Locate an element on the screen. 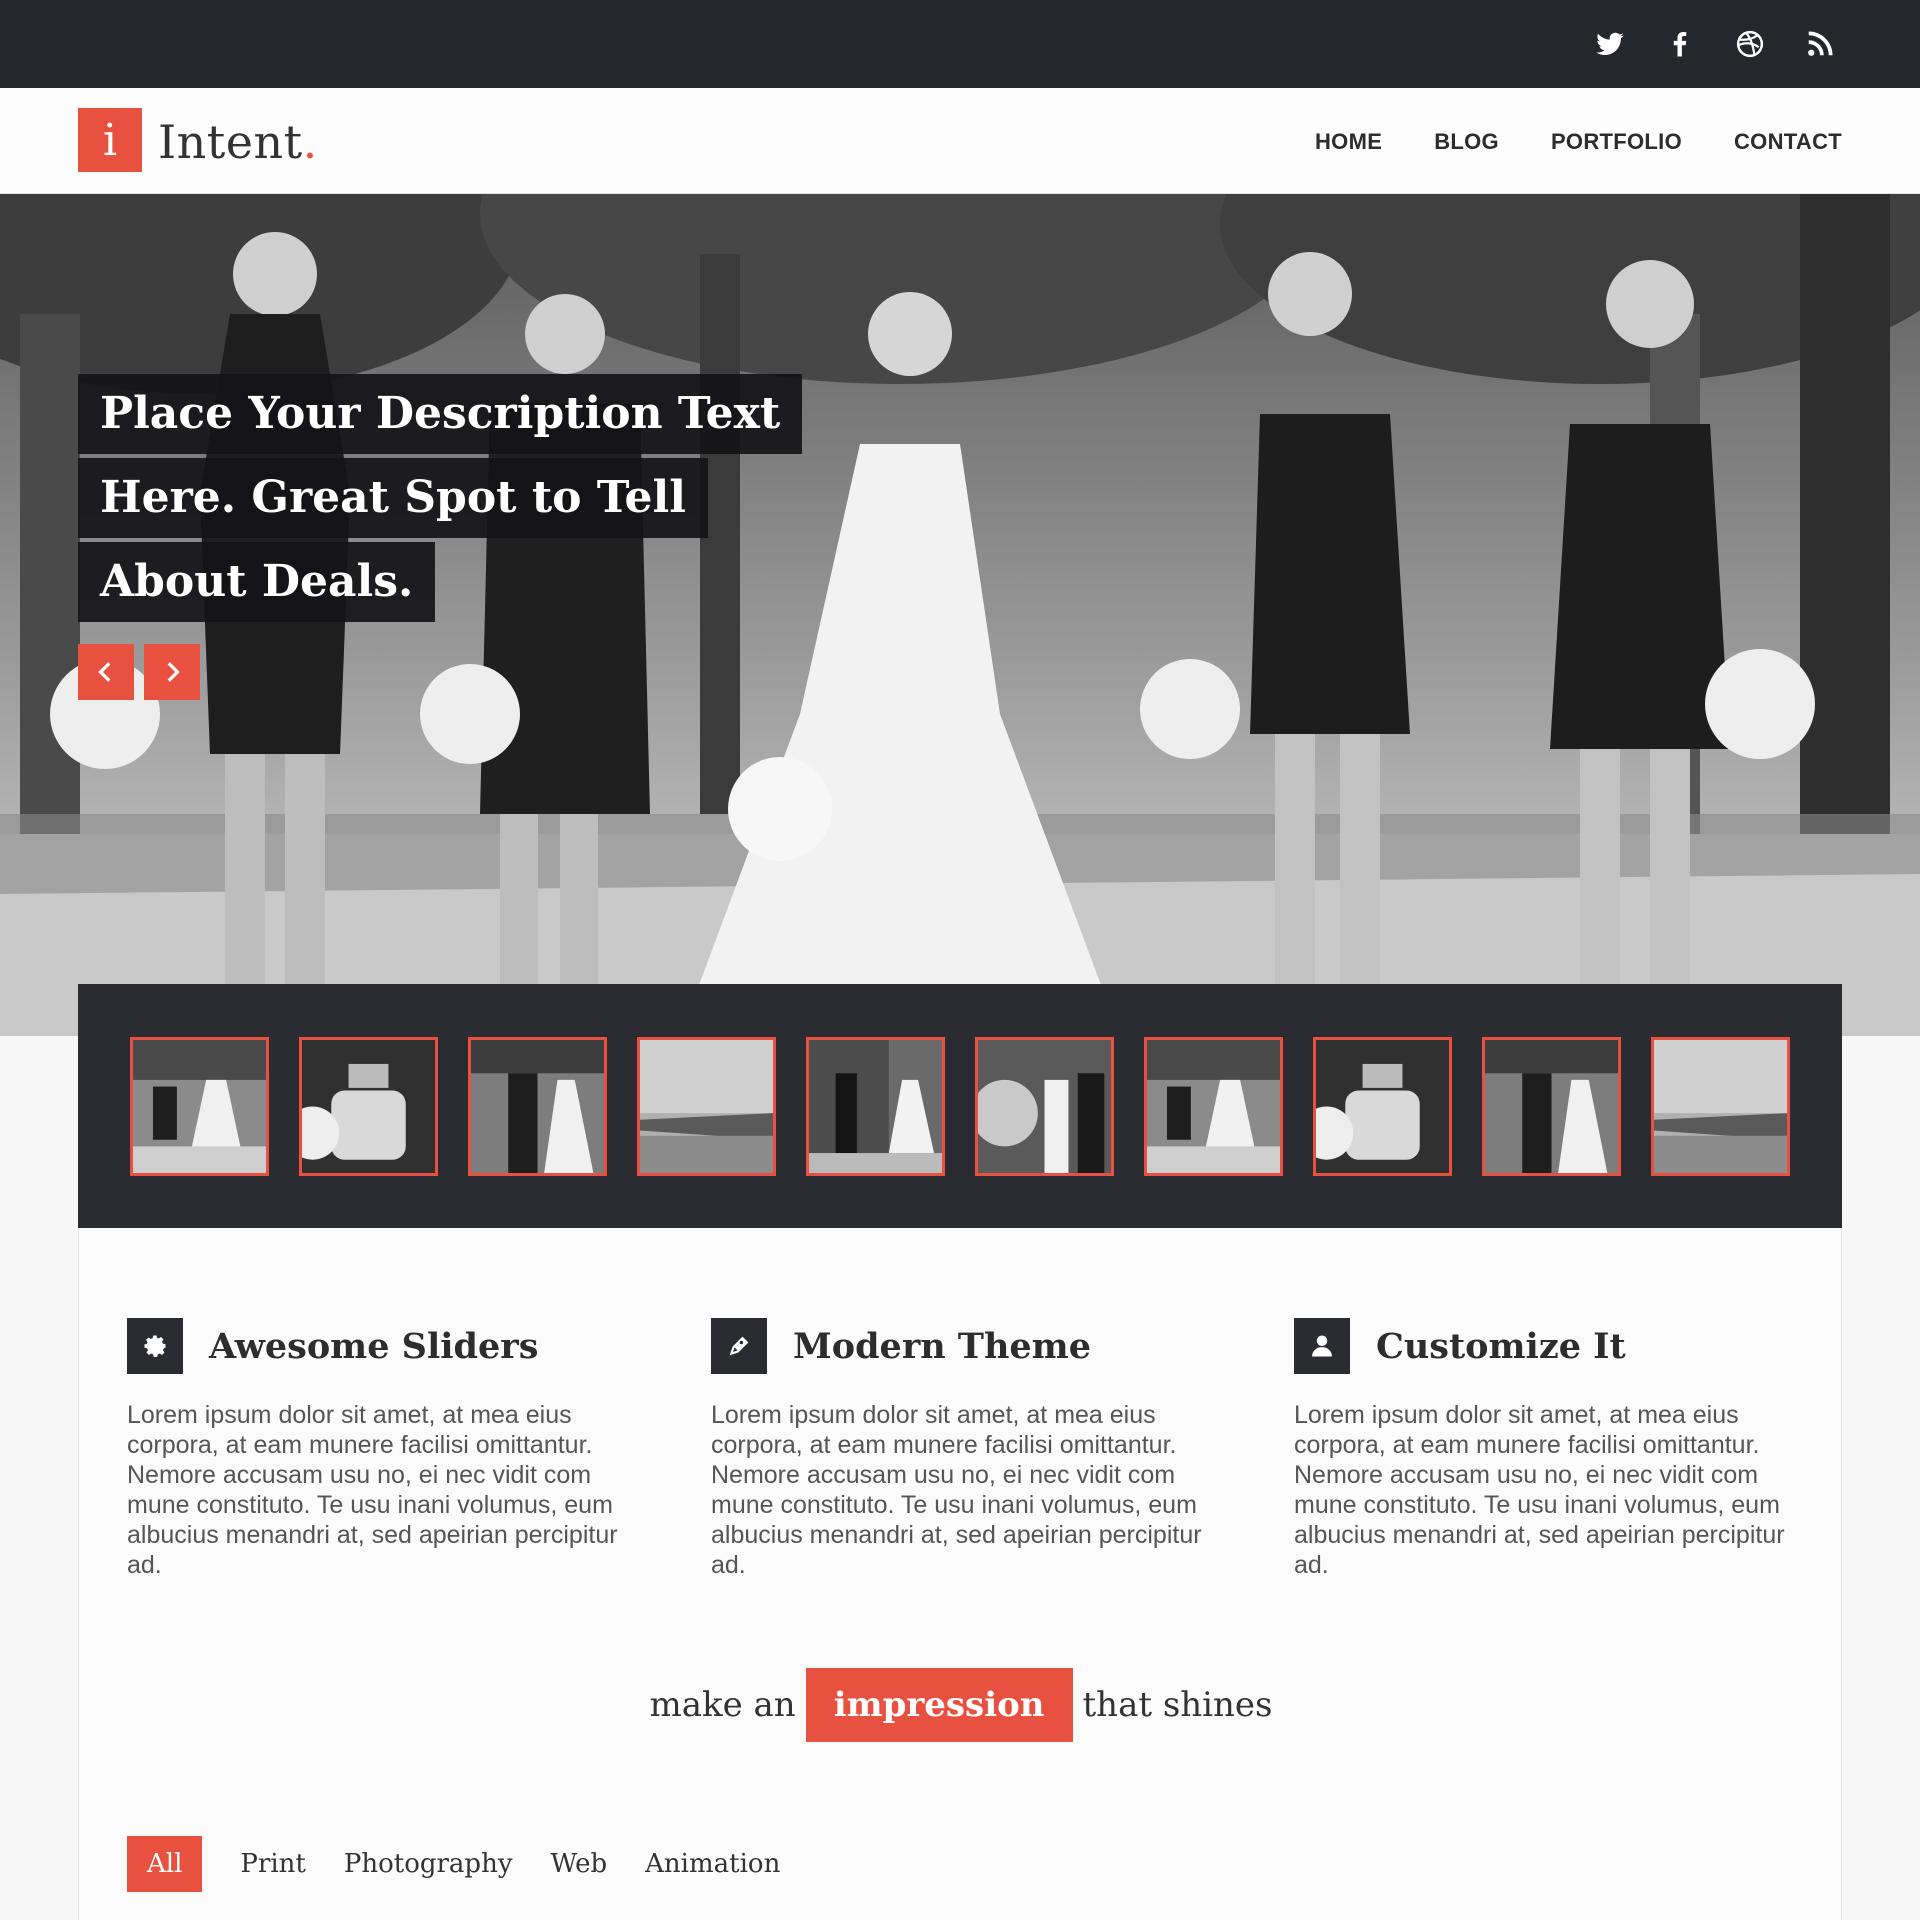 This screenshot has width=1920, height=1920. tagline-after: that shines is located at coordinates (1177, 1705).